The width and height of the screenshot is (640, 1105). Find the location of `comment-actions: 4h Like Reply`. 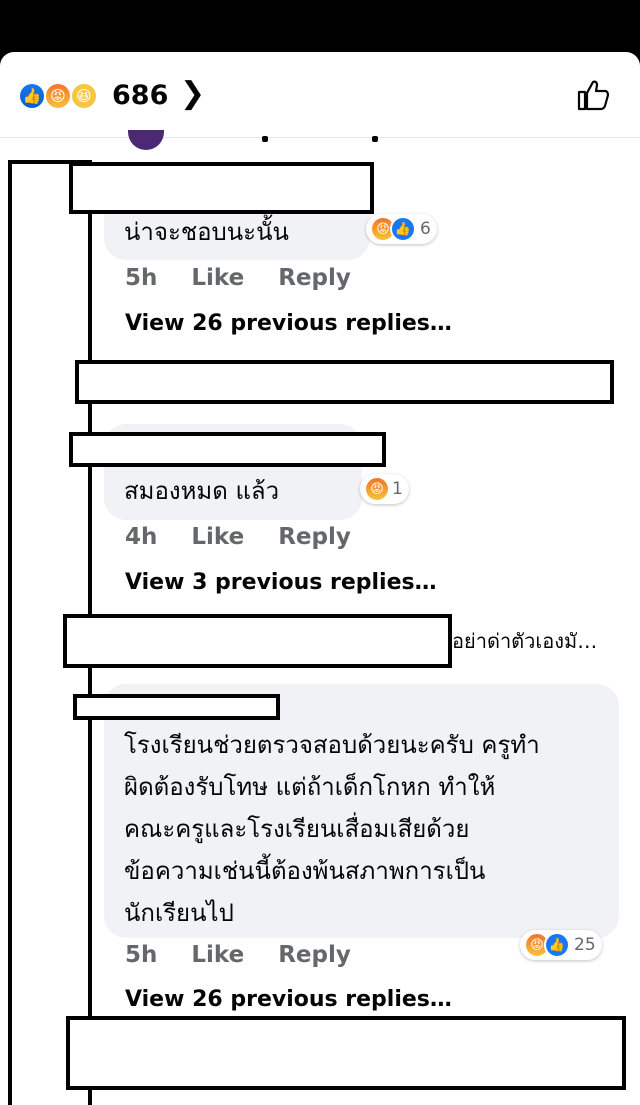

comment-actions: 4h Like Reply is located at coordinates (255, 537).